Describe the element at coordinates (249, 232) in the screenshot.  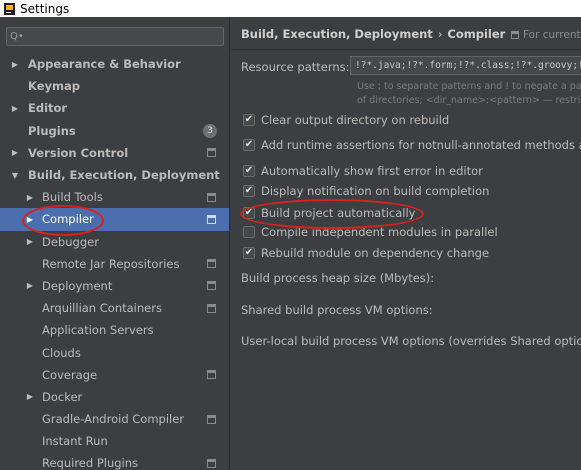
I see `unchecked-box-icon` at that location.